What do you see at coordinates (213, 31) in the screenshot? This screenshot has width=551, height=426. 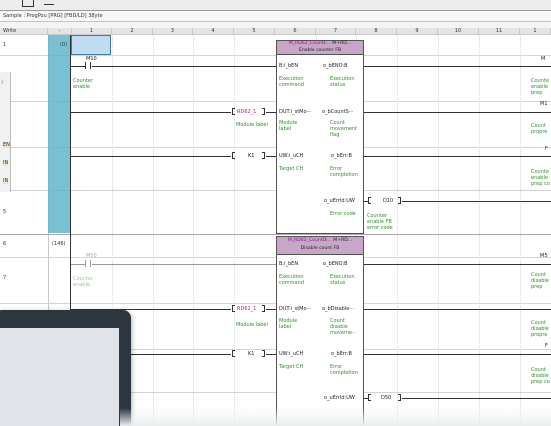 I see `column-header: 4` at bounding box center [213, 31].